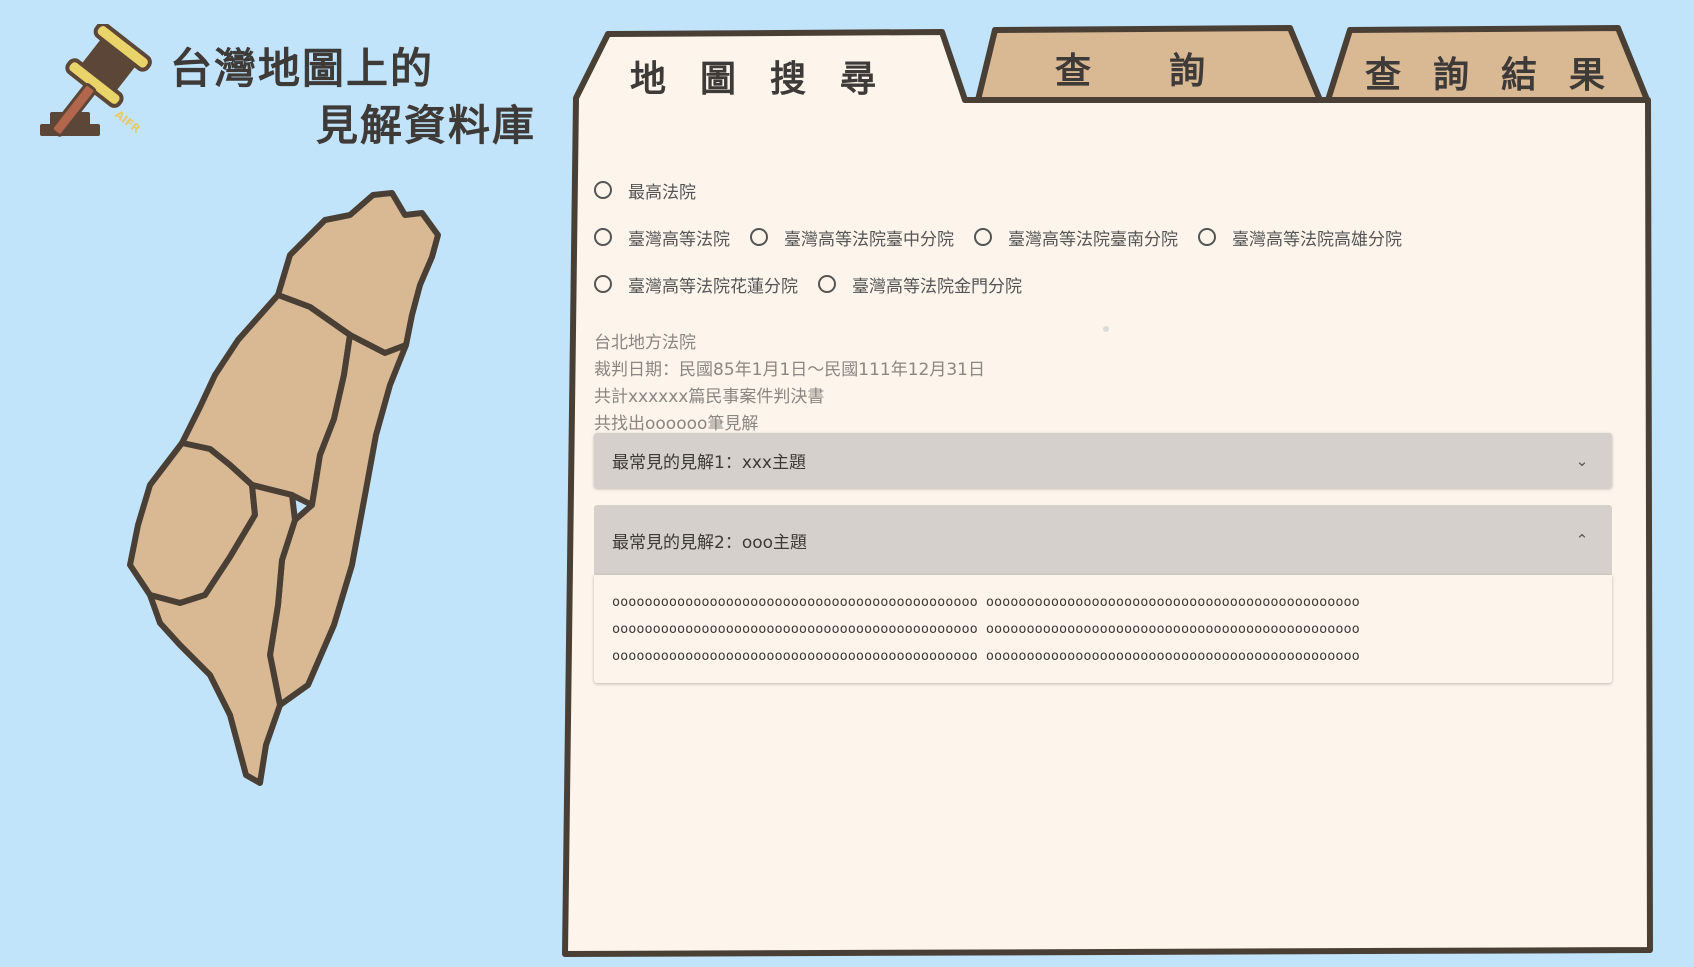 The image size is (1694, 967). What do you see at coordinates (770, 76) in the screenshot?
I see `tab-map-search: 地圖搜尋` at bounding box center [770, 76].